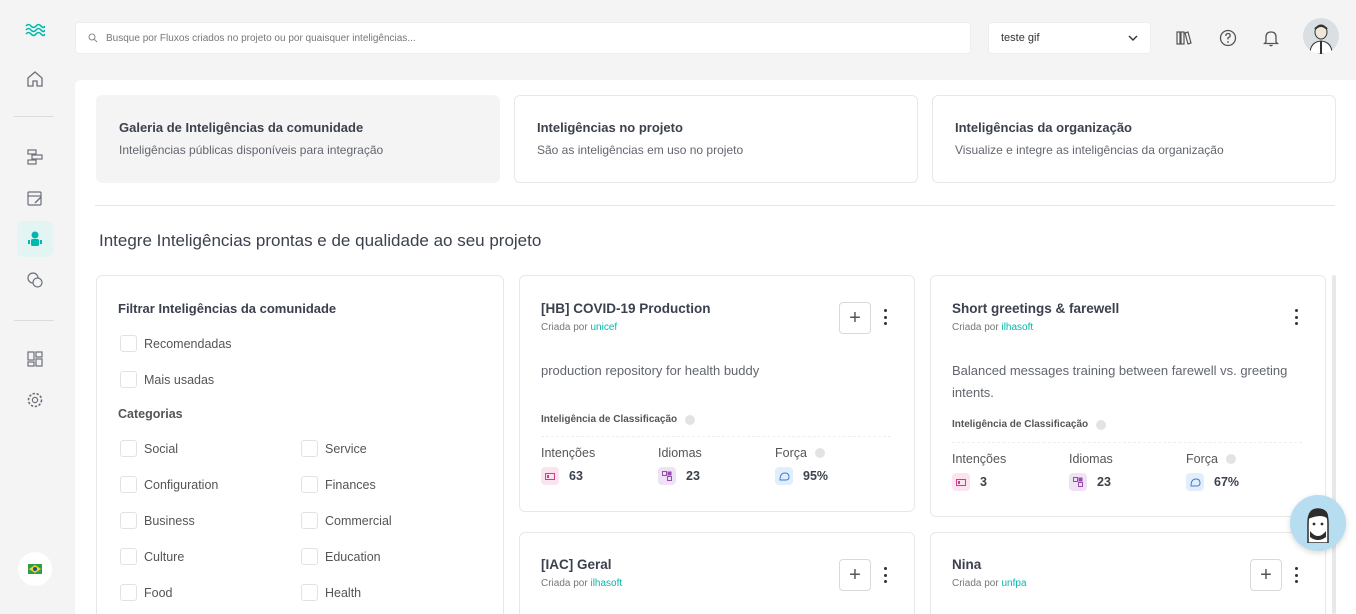  What do you see at coordinates (34, 307) in the screenshot?
I see `sidebar` at bounding box center [34, 307].